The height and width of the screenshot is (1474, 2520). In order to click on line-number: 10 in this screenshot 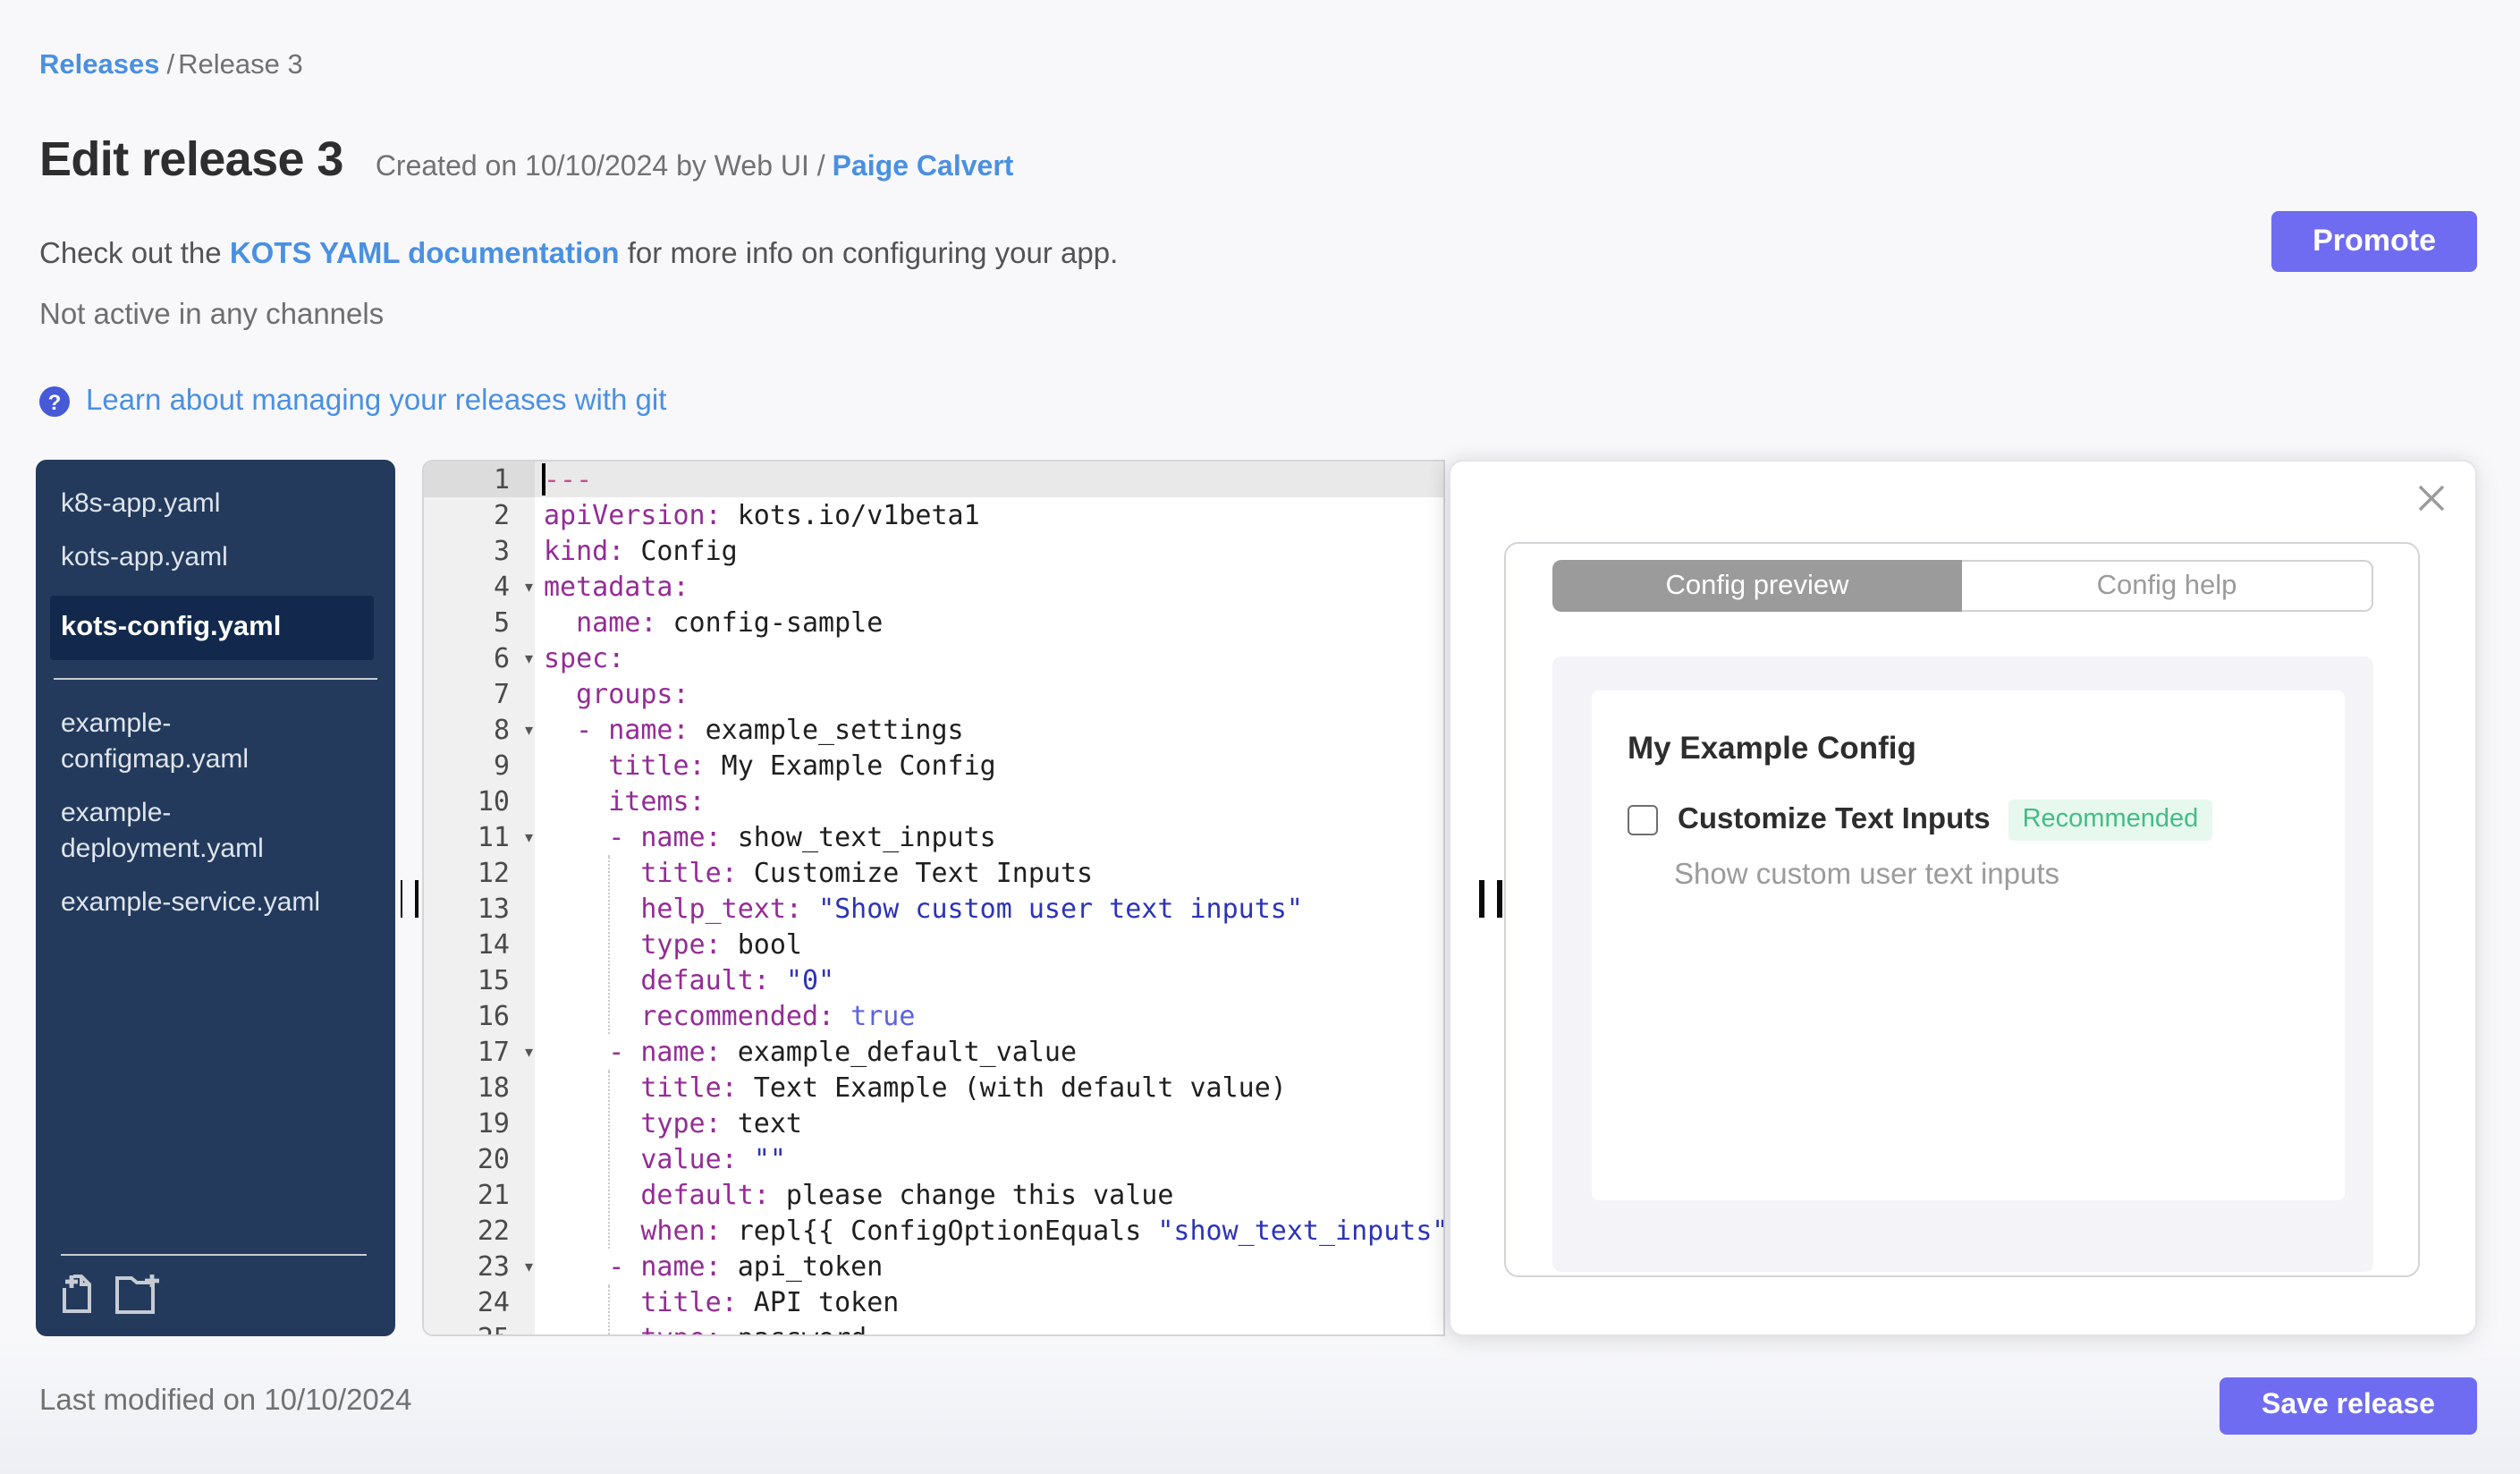, I will do `click(479, 801)`.